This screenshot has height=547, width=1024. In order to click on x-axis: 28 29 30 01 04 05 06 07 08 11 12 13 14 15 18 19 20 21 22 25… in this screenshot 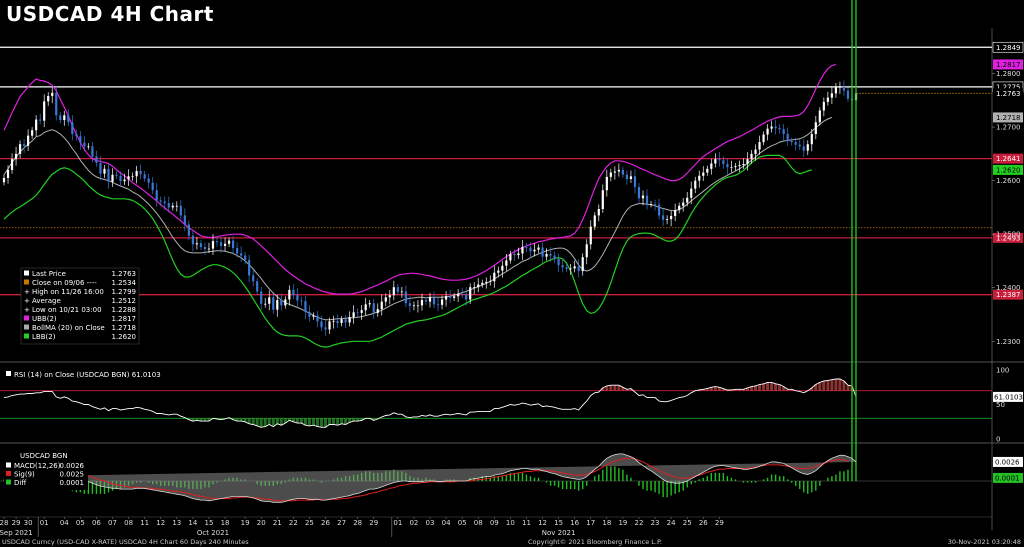, I will do `click(496, 526)`.